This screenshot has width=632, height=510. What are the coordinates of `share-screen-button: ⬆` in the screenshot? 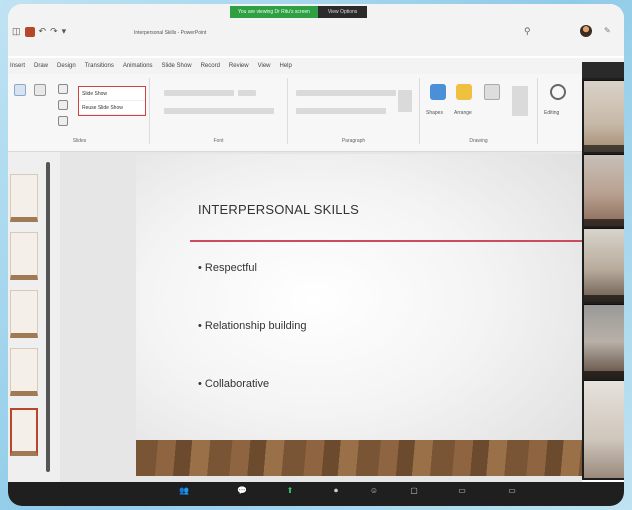 It's located at (290, 490).